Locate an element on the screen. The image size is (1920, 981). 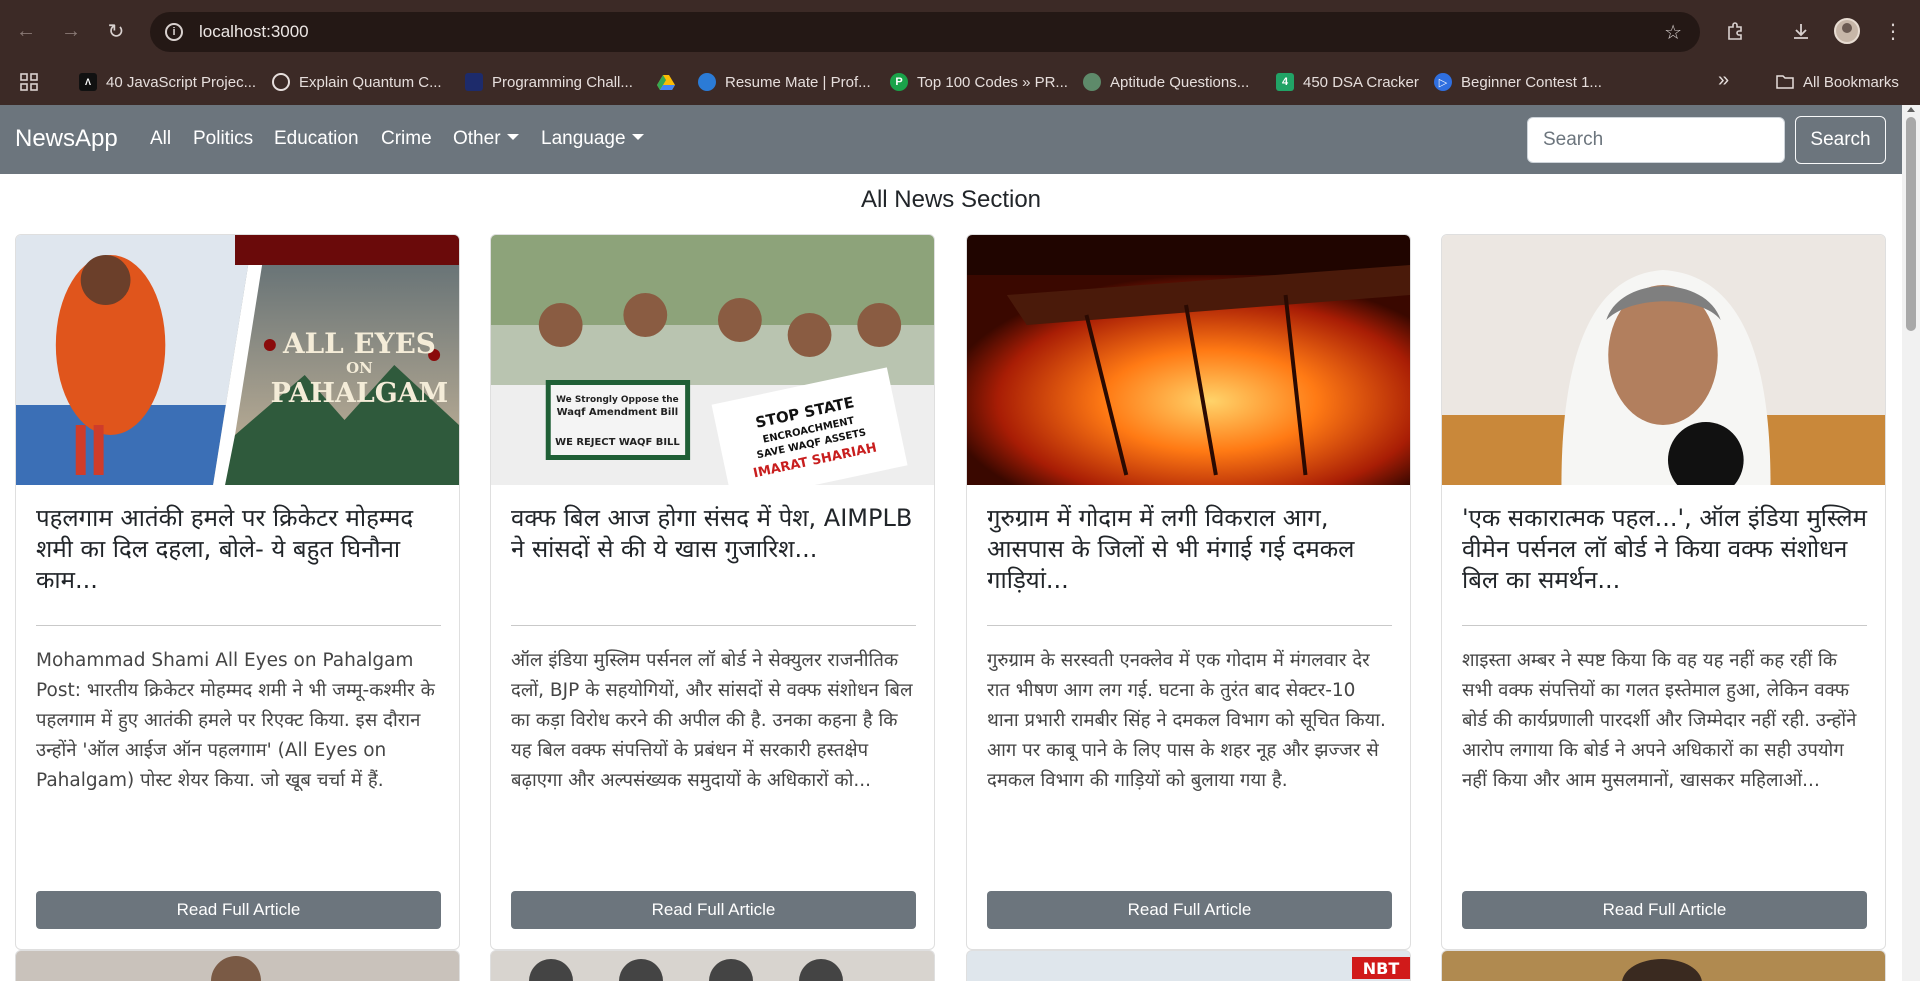
news-image: NBT is located at coordinates (1381, 968).